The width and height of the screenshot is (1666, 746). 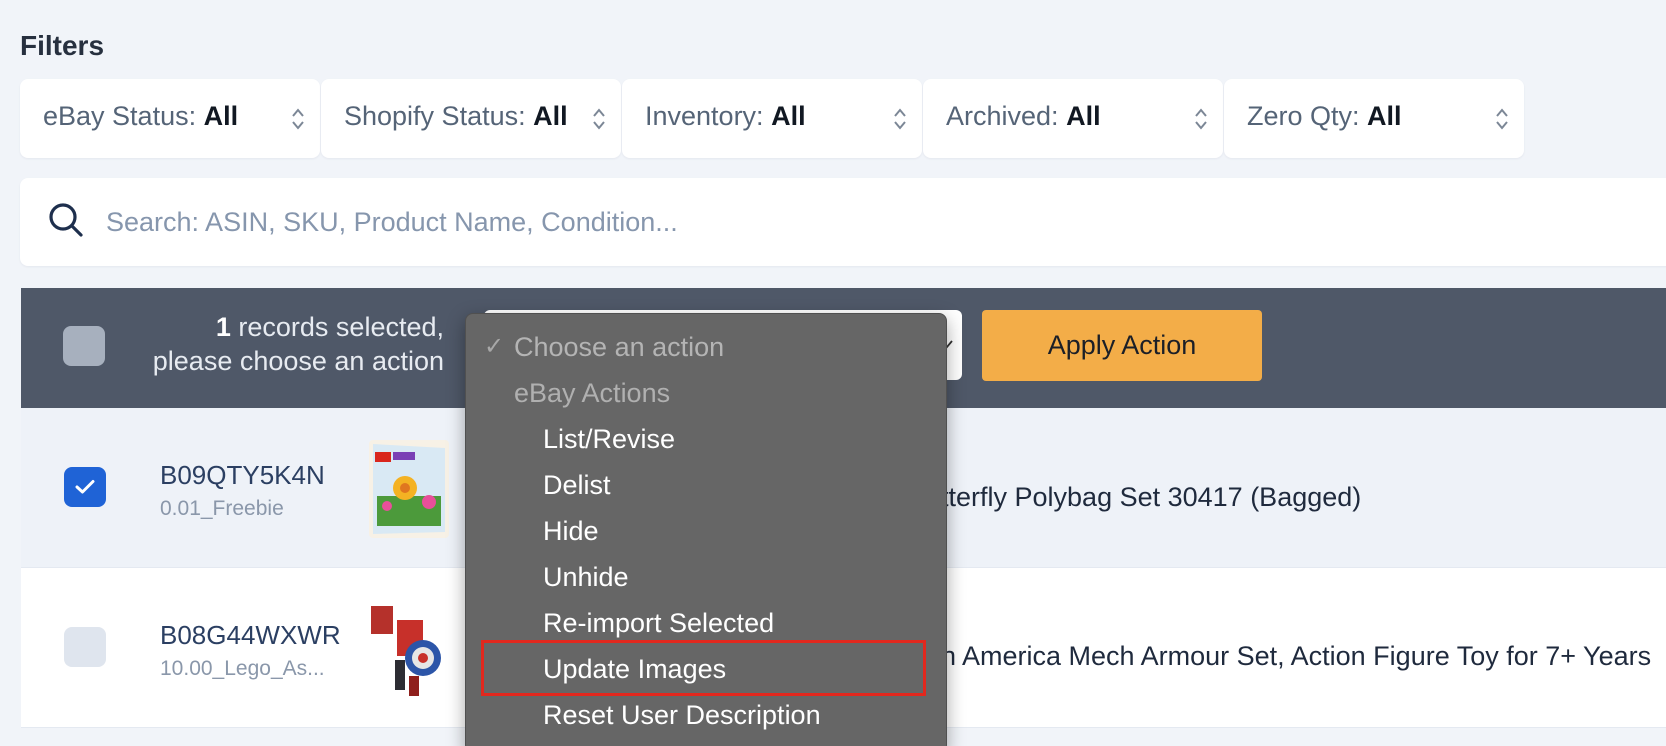 I want to click on filter-label: Shopify Status: All, so click(x=456, y=116).